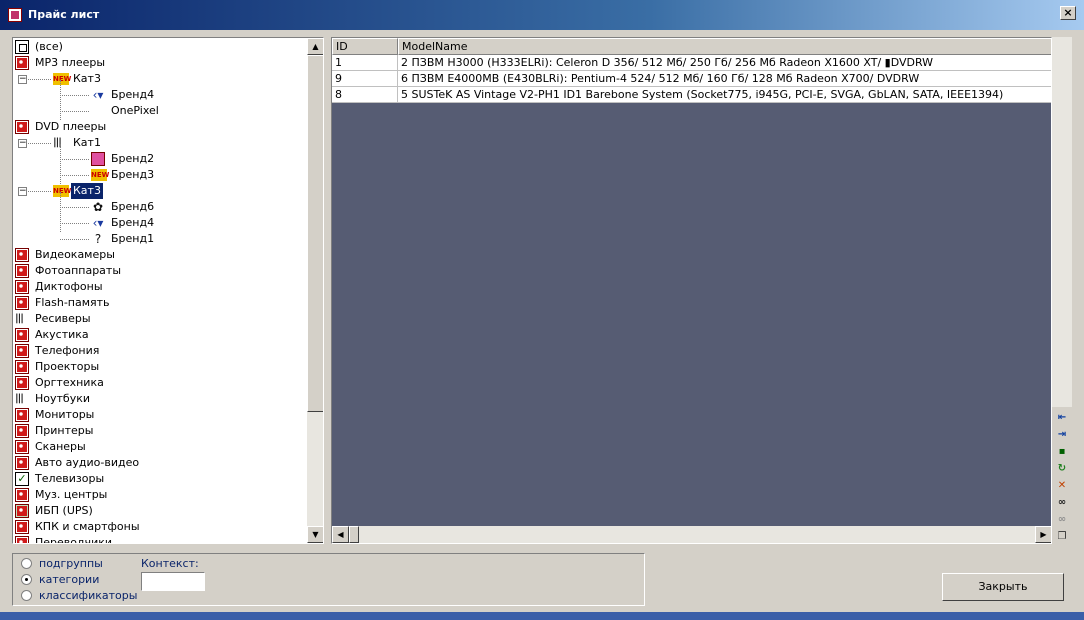 The width and height of the screenshot is (1084, 620). Describe the element at coordinates (72, 302) in the screenshot. I see `tree-item-label: Flash-память` at that location.